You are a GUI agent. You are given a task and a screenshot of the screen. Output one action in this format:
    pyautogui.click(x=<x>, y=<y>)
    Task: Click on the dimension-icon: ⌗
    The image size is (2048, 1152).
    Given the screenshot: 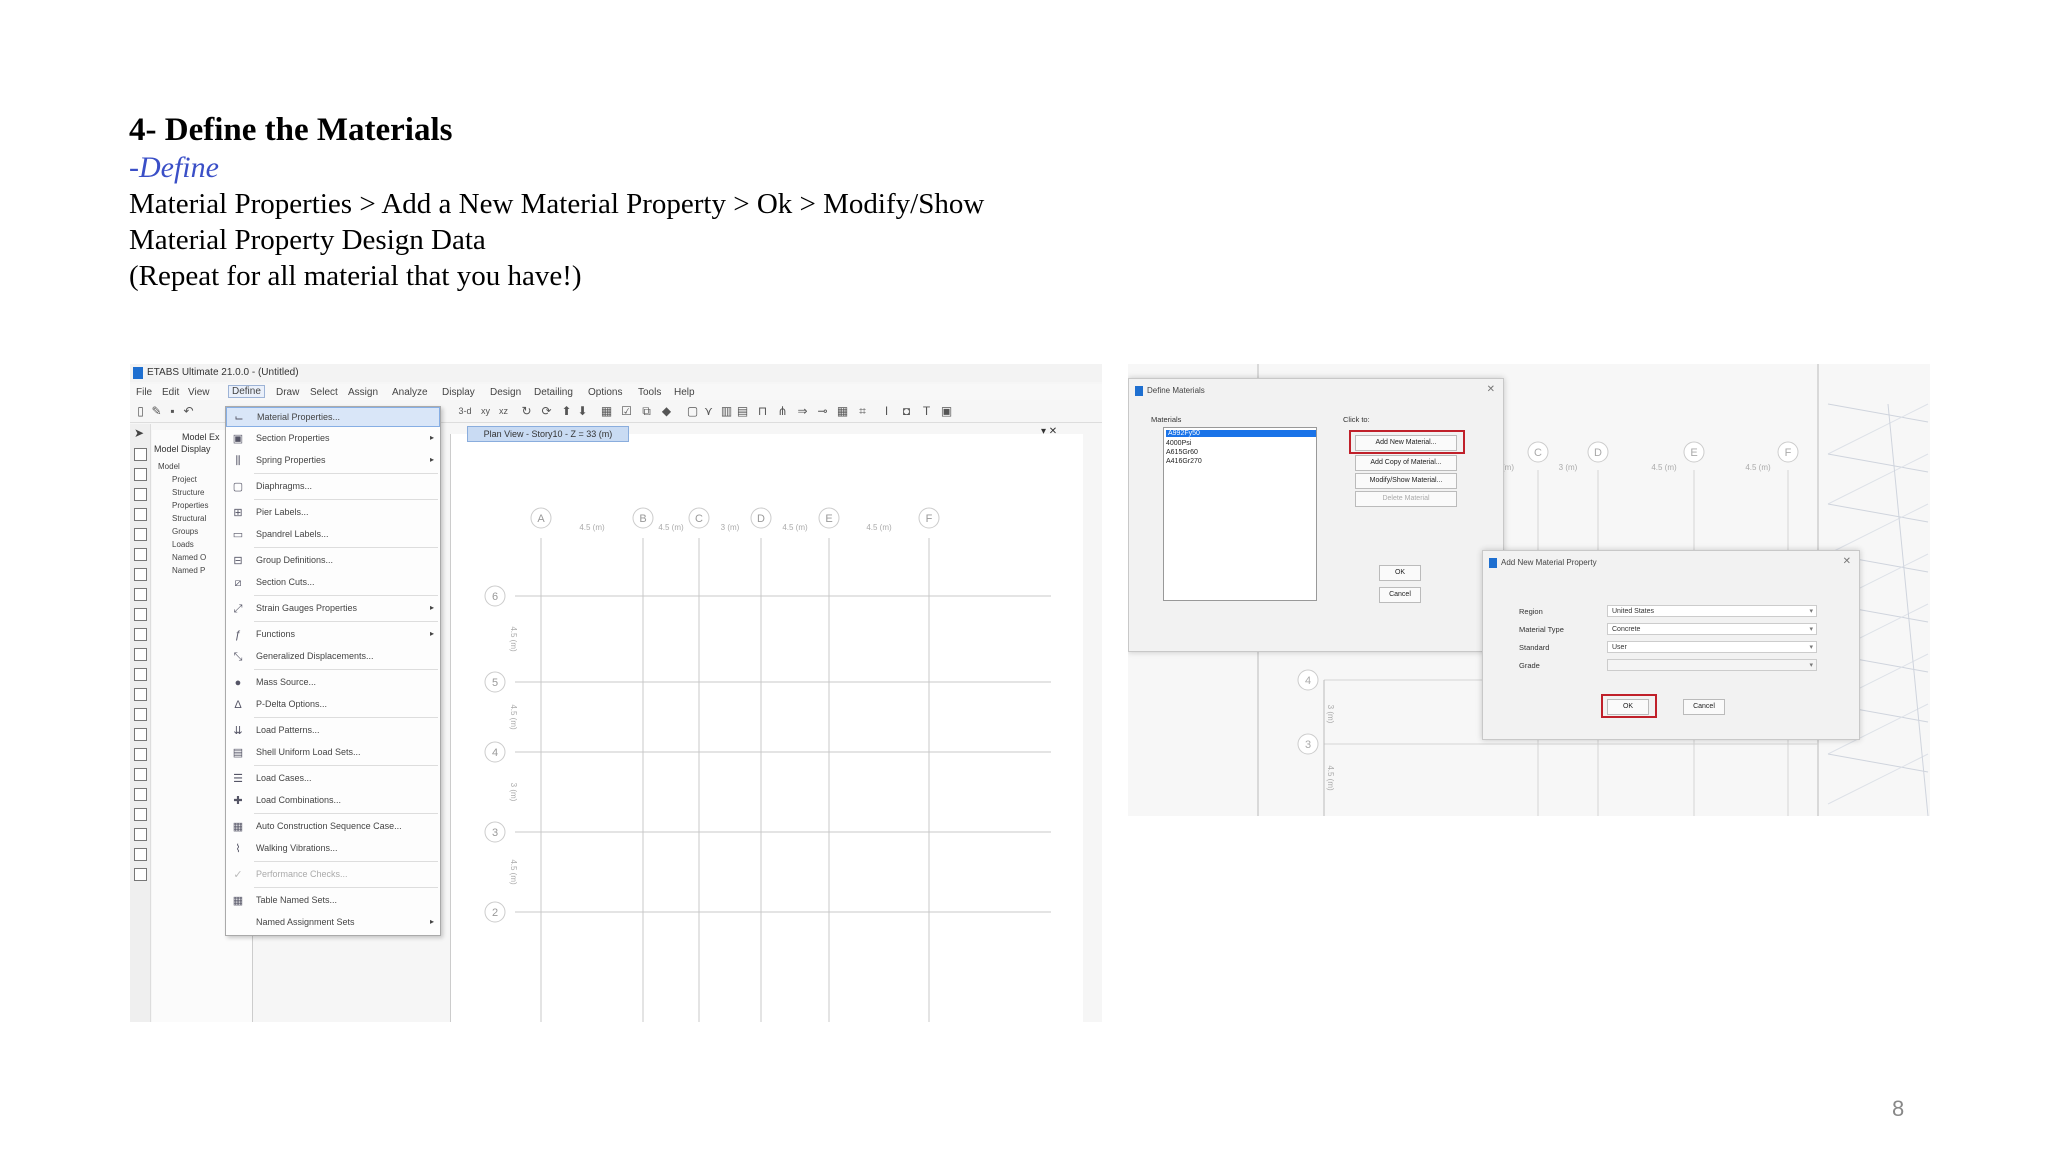 What is the action you would take?
    pyautogui.click(x=862, y=411)
    